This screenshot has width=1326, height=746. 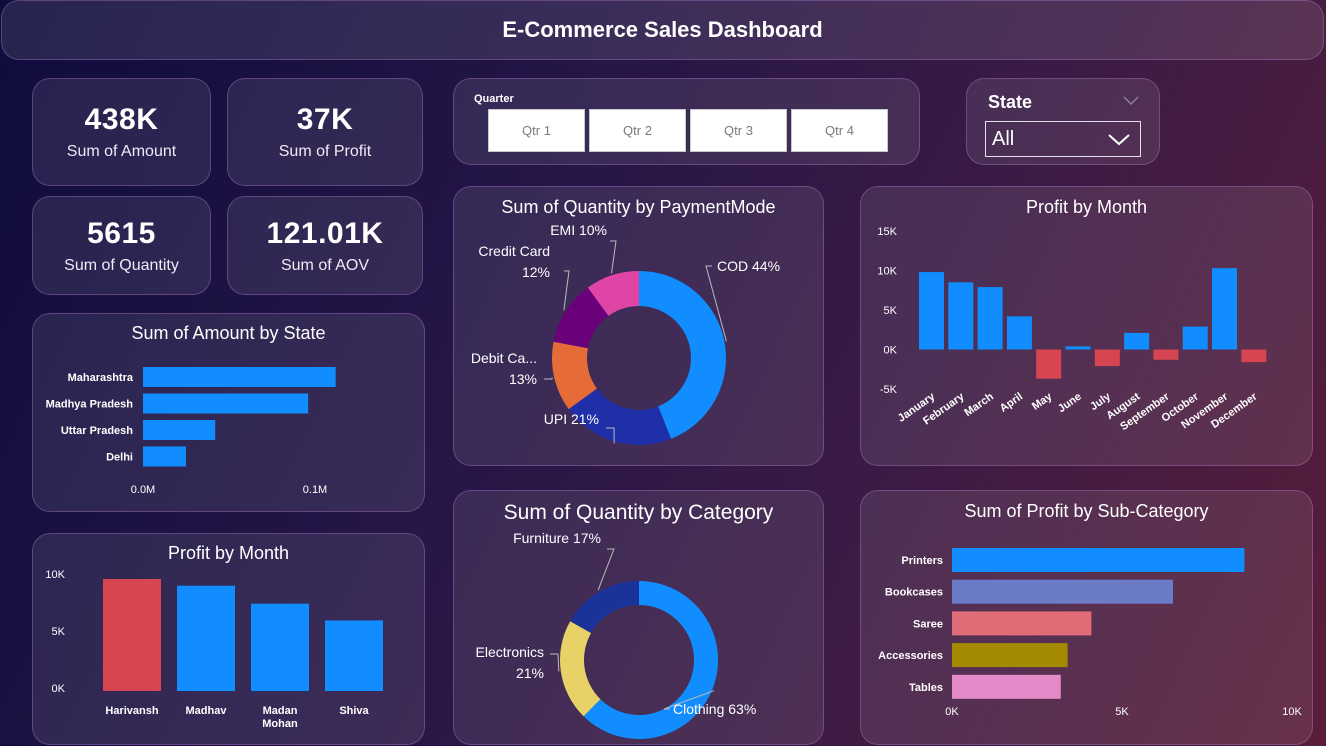 I want to click on quarter-button-qtr3: Qtr 3, so click(x=738, y=130).